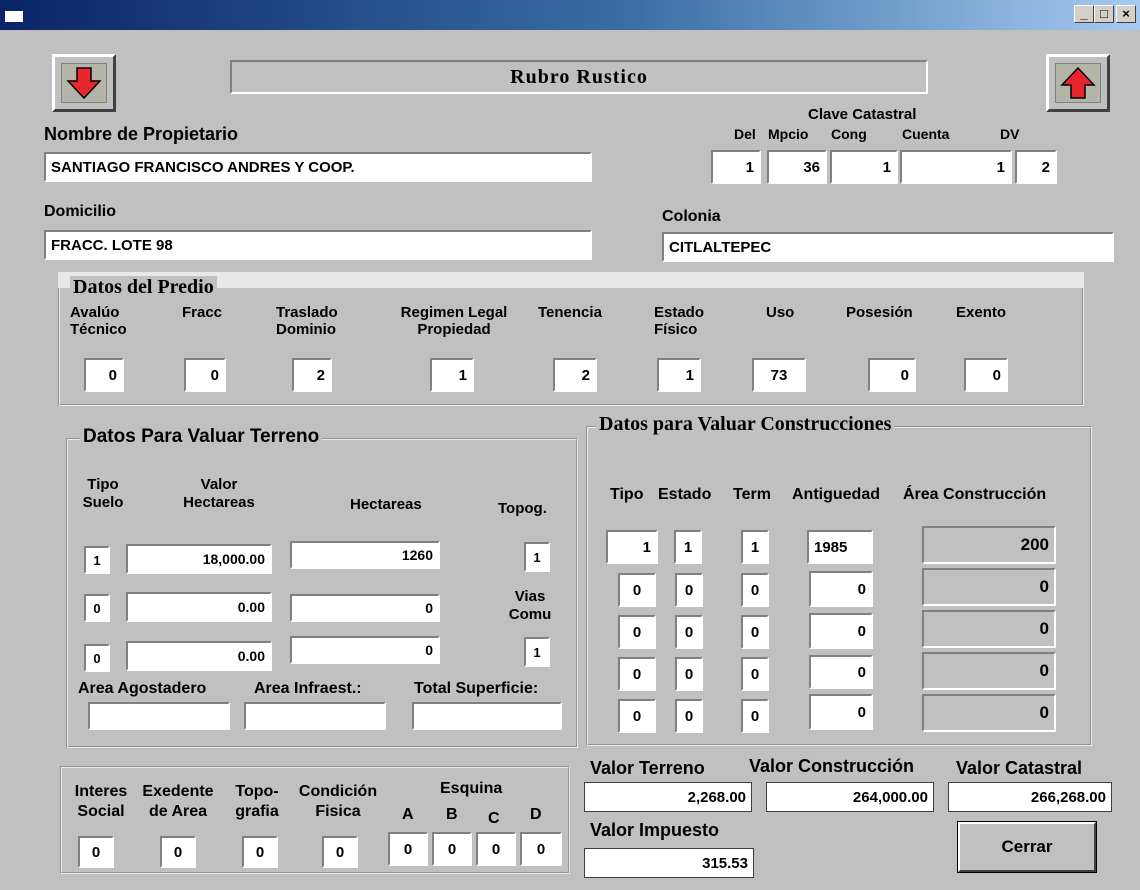 This screenshot has height=890, width=1140. Describe the element at coordinates (989, 587) in the screenshot. I see `cons-area-2: 0` at that location.